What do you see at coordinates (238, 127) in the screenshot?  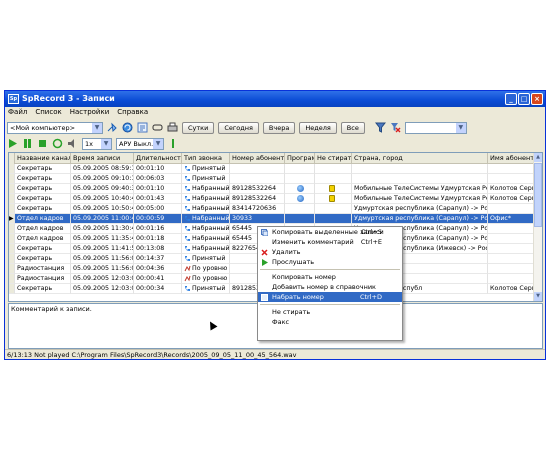 I see `filter-today-button: Сегодня` at bounding box center [238, 127].